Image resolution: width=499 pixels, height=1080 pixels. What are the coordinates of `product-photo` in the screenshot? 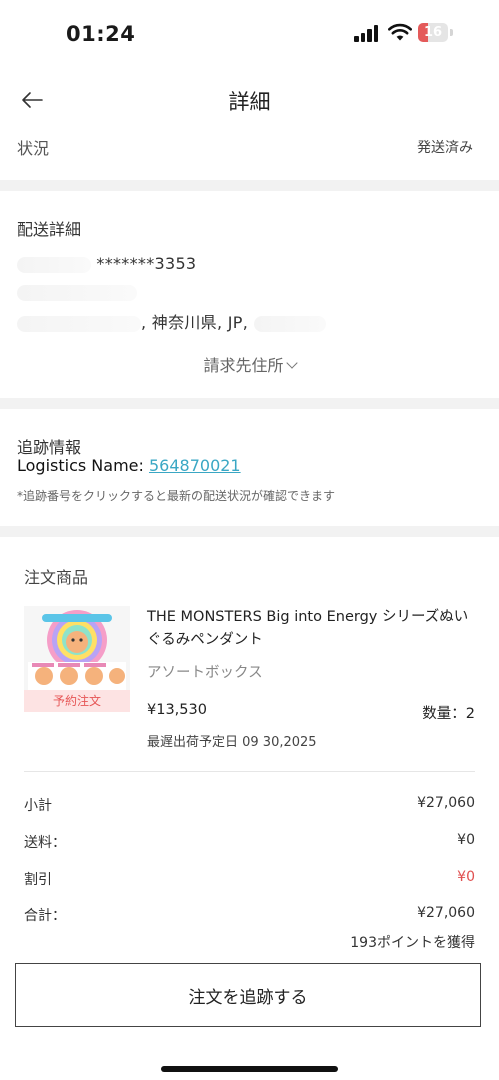 It's located at (77, 648).